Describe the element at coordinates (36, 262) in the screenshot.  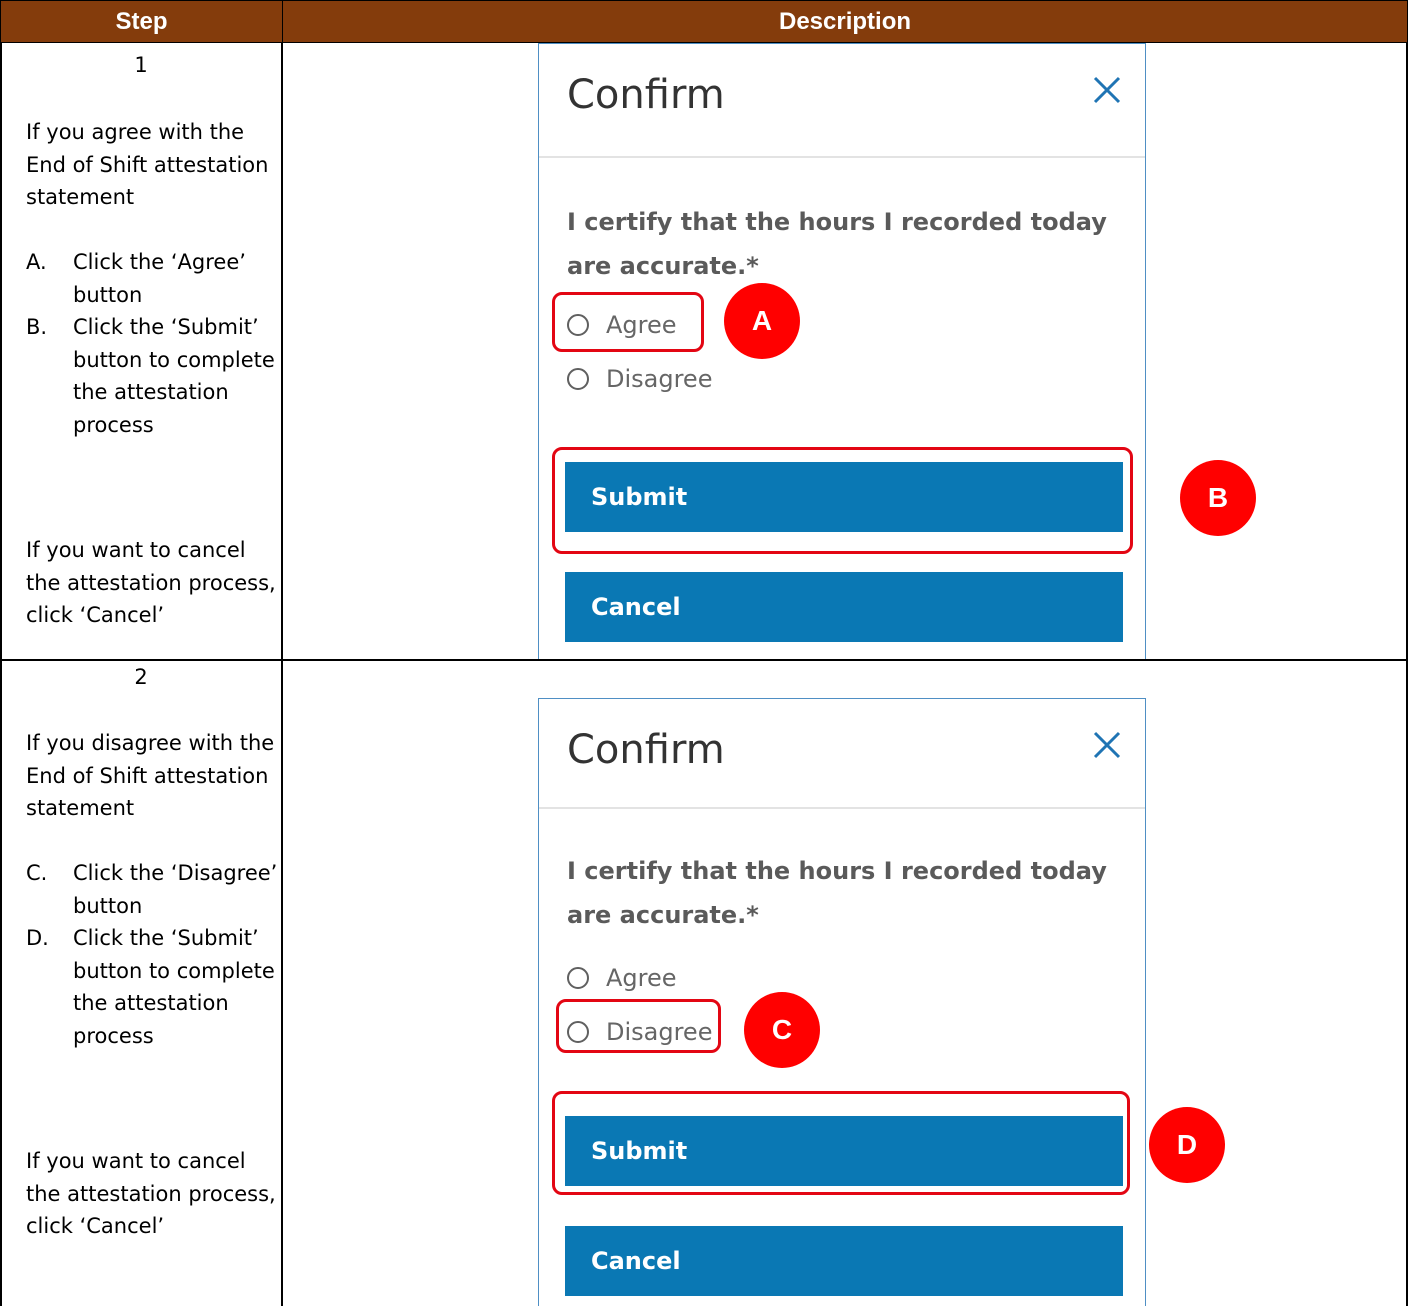
I see `list-marker: A.` at that location.